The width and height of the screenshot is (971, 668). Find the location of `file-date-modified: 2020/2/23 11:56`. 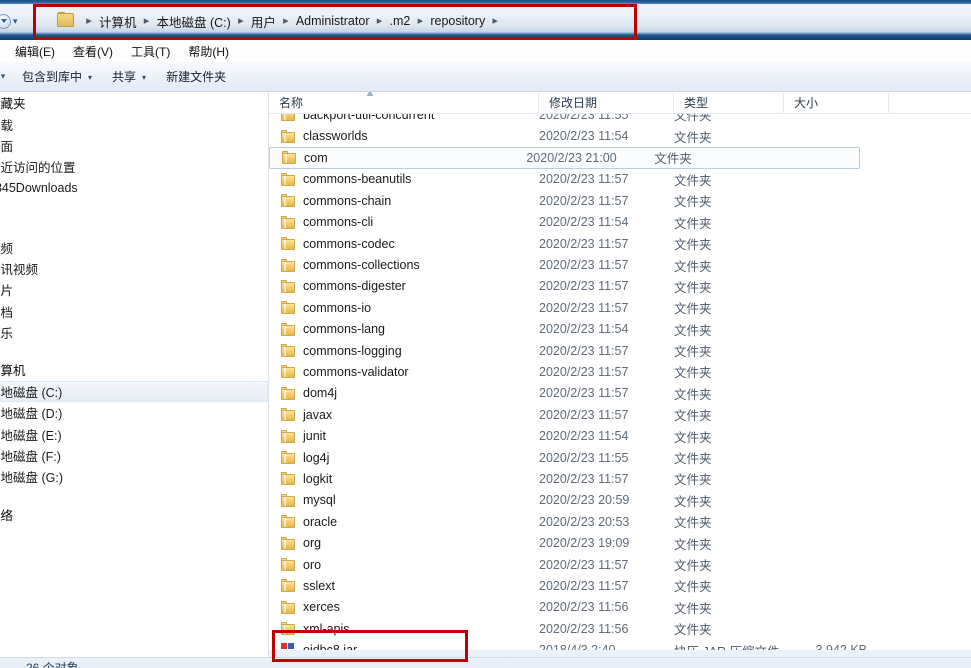

file-date-modified: 2020/2/23 11:56 is located at coordinates (584, 628).